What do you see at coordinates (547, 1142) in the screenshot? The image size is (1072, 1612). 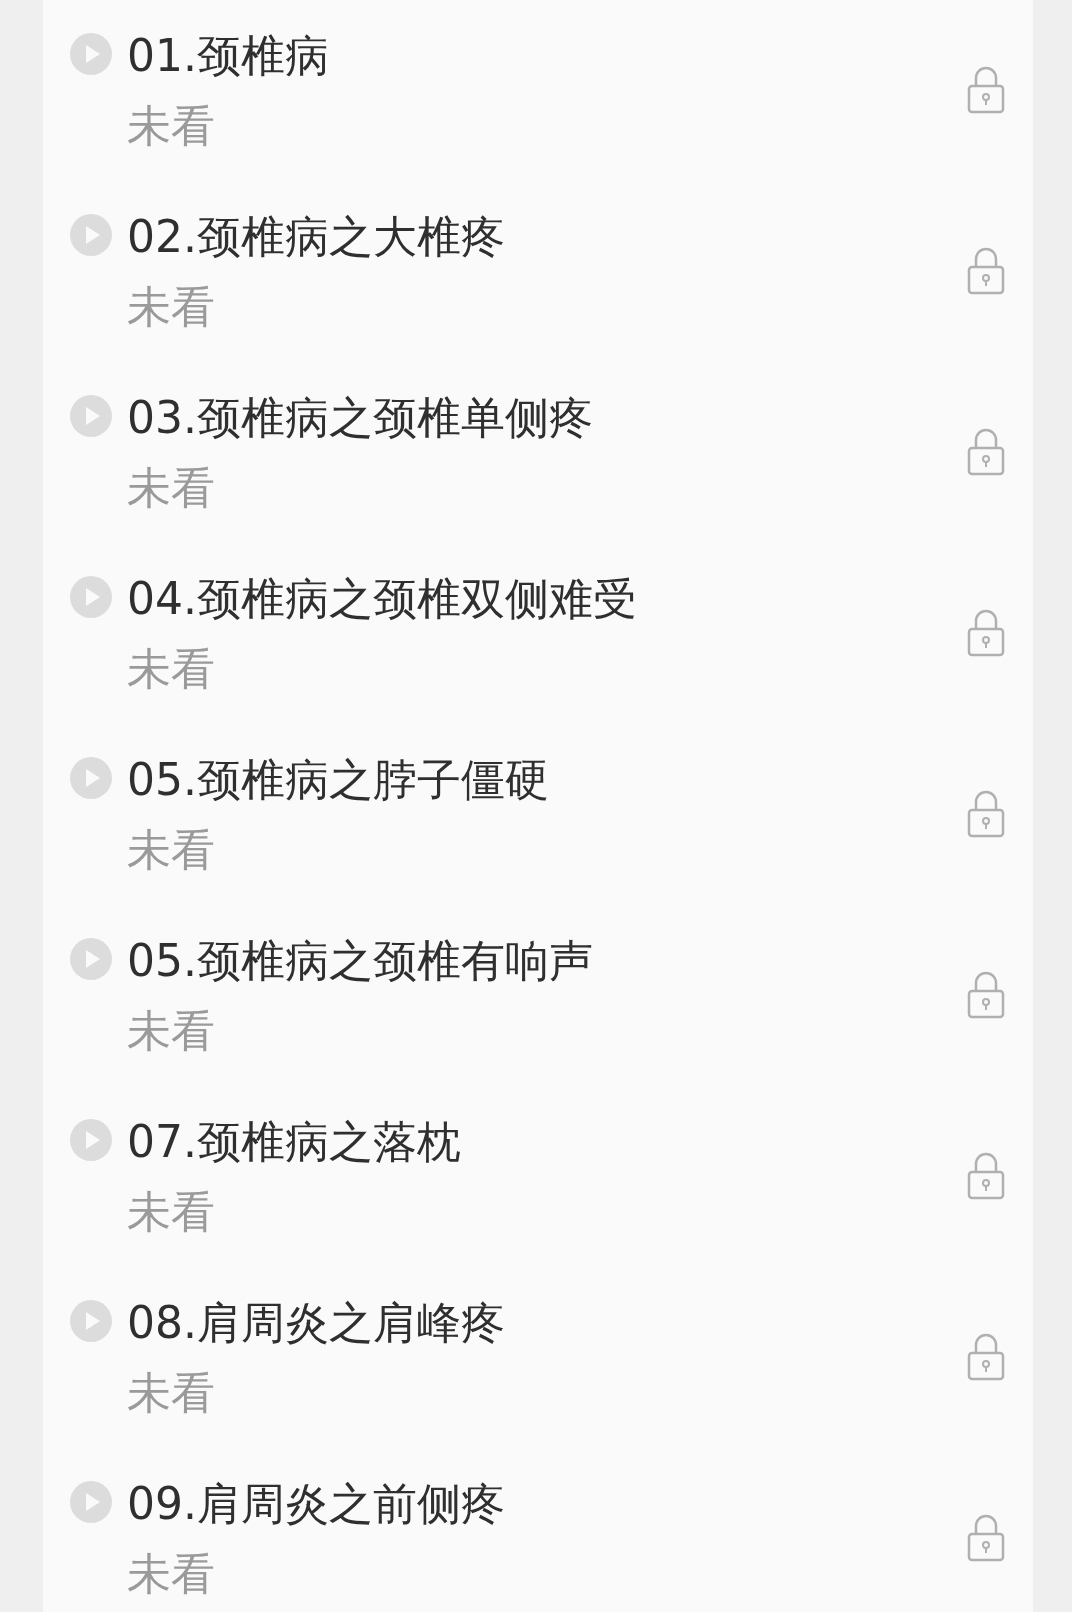 I see `lesson-title: 07.颈椎病之落枕` at bounding box center [547, 1142].